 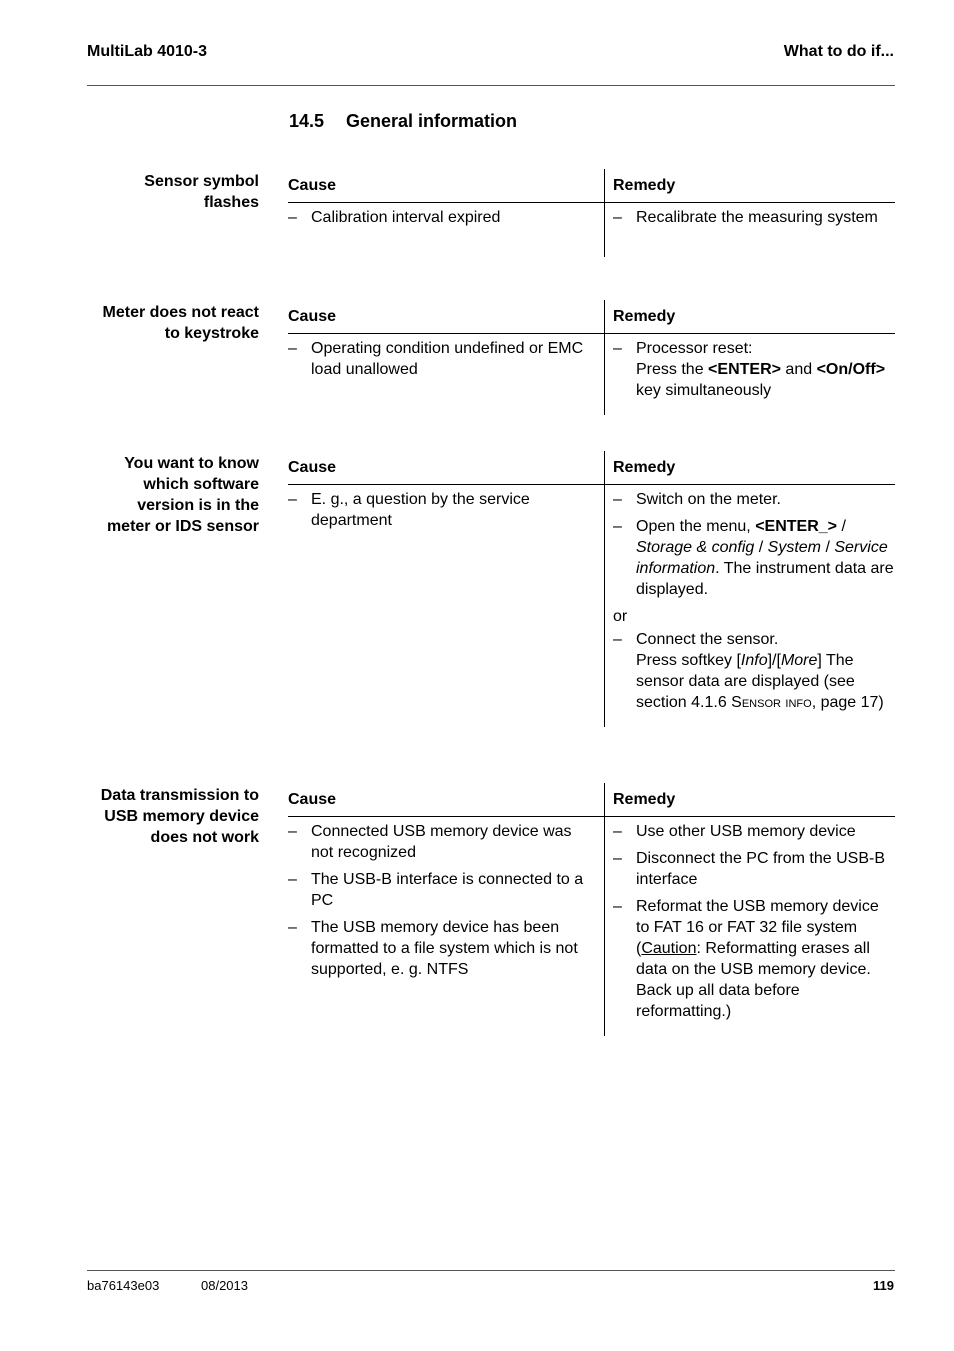 I want to click on remedy-item: Recalibrate the measuring system, so click(x=757, y=217).